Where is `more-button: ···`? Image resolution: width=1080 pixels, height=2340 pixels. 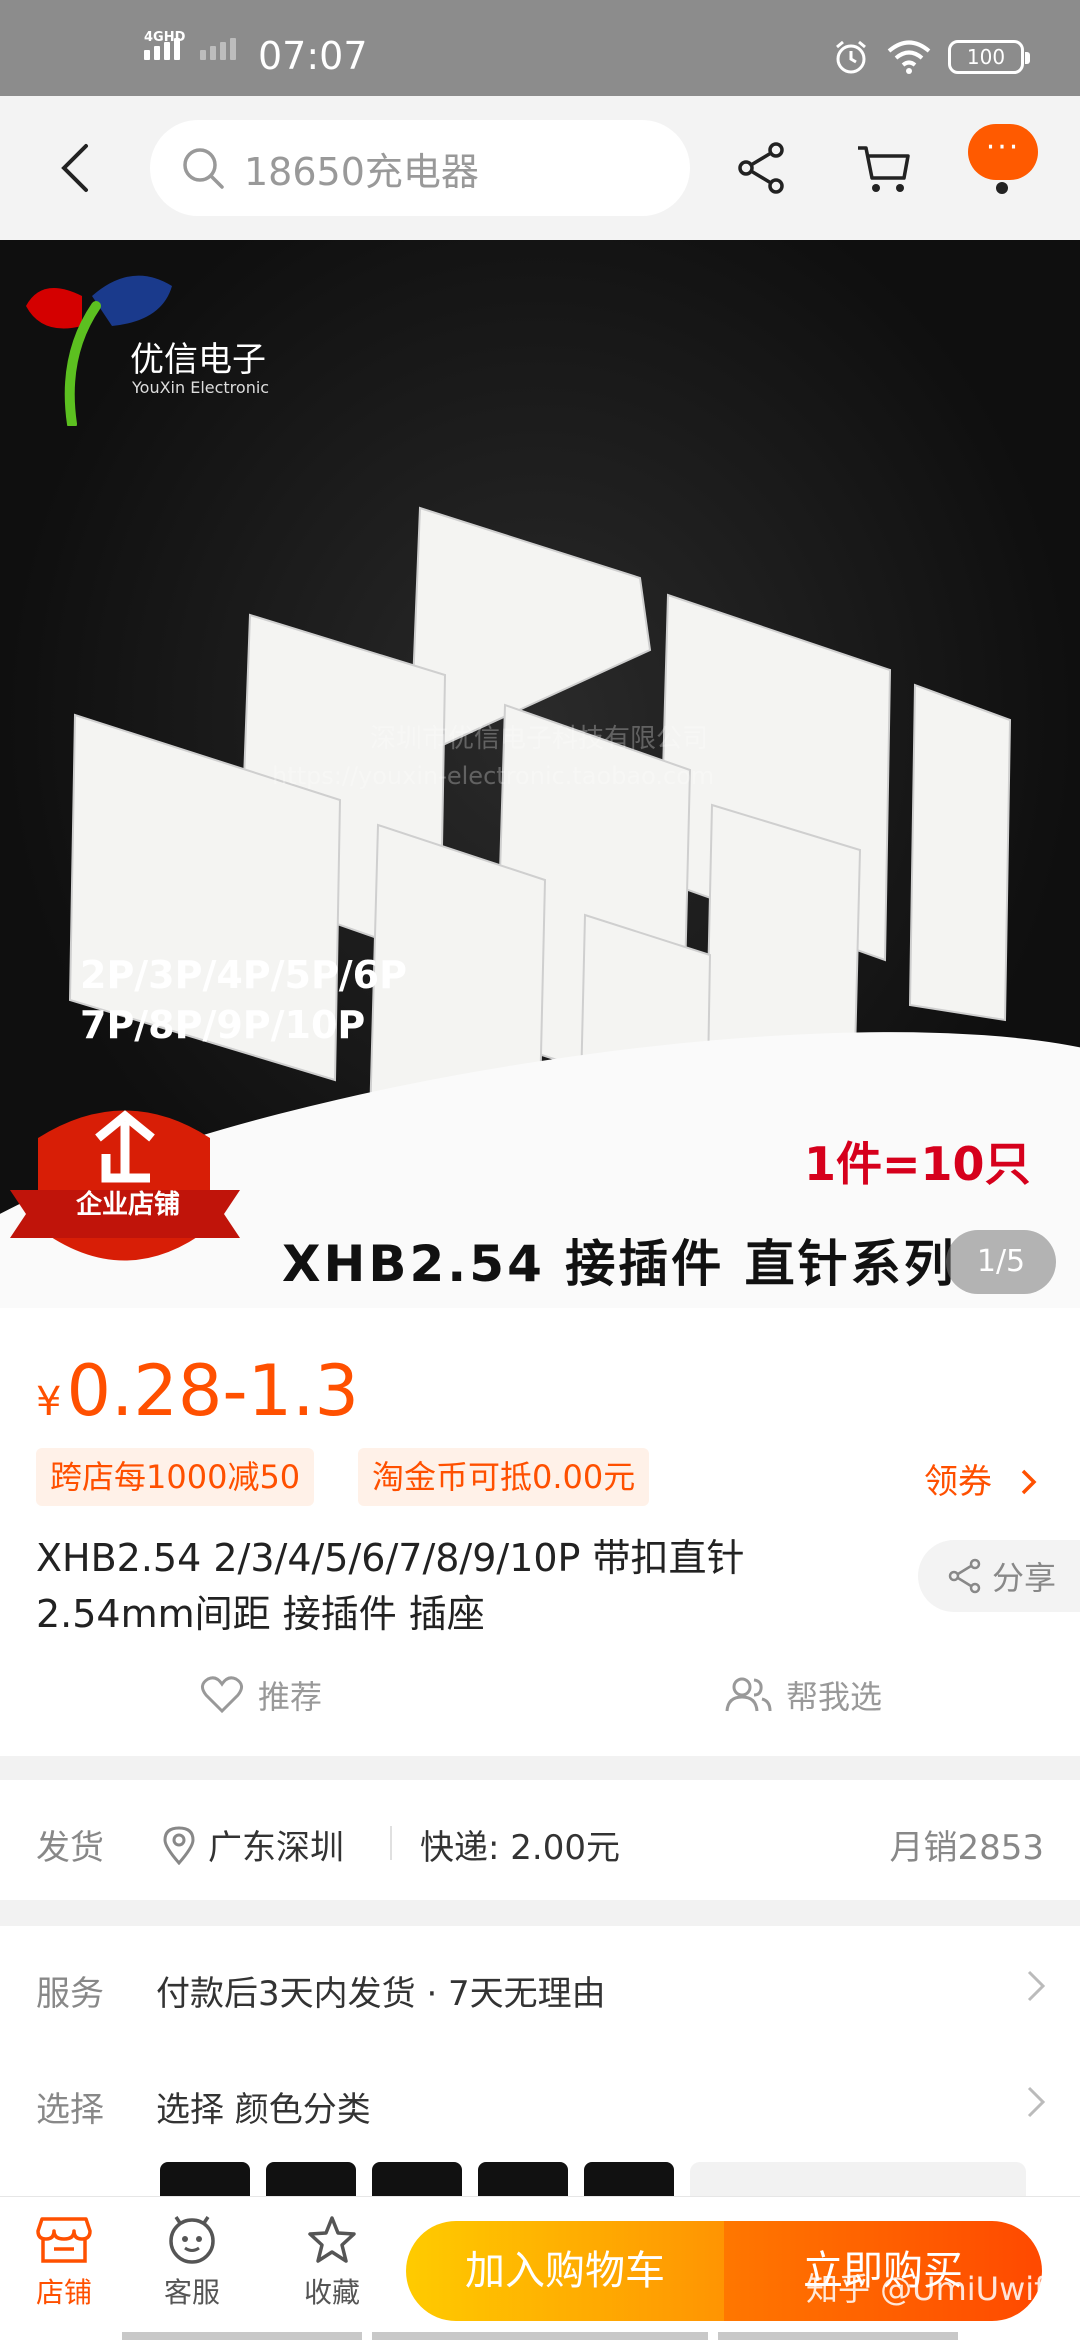
more-button: ··· is located at coordinates (1003, 152).